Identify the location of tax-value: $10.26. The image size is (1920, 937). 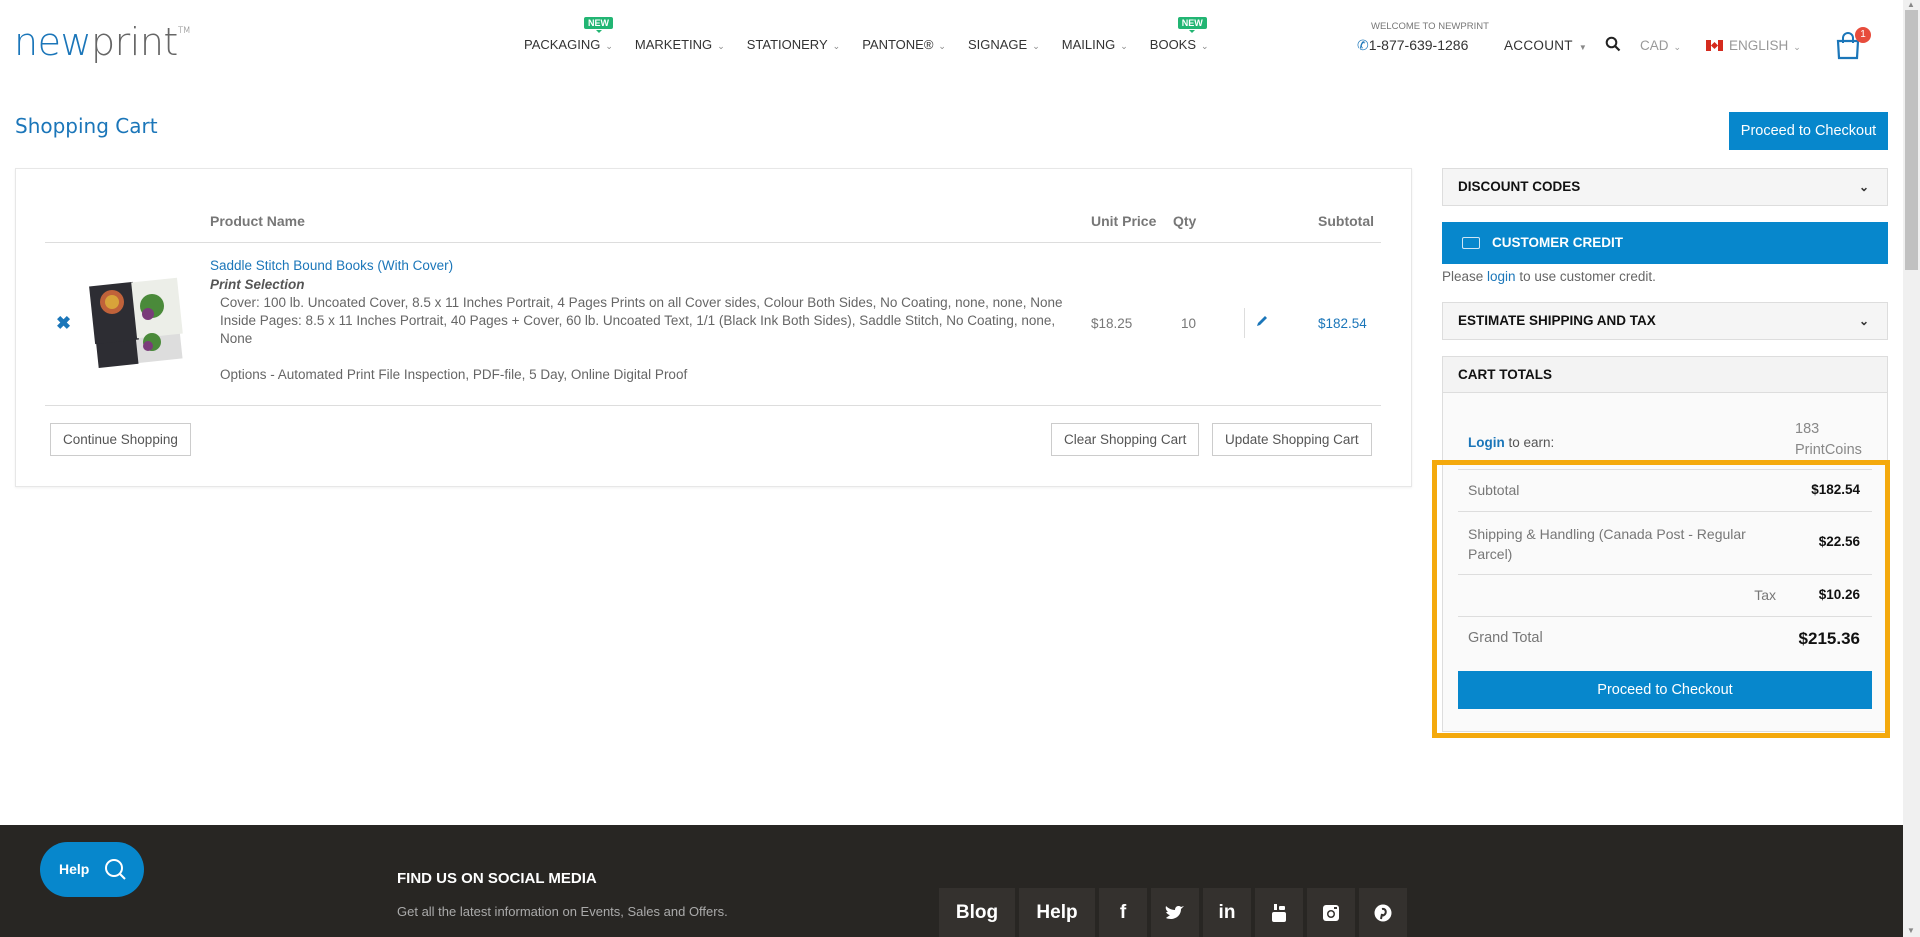
(1839, 594).